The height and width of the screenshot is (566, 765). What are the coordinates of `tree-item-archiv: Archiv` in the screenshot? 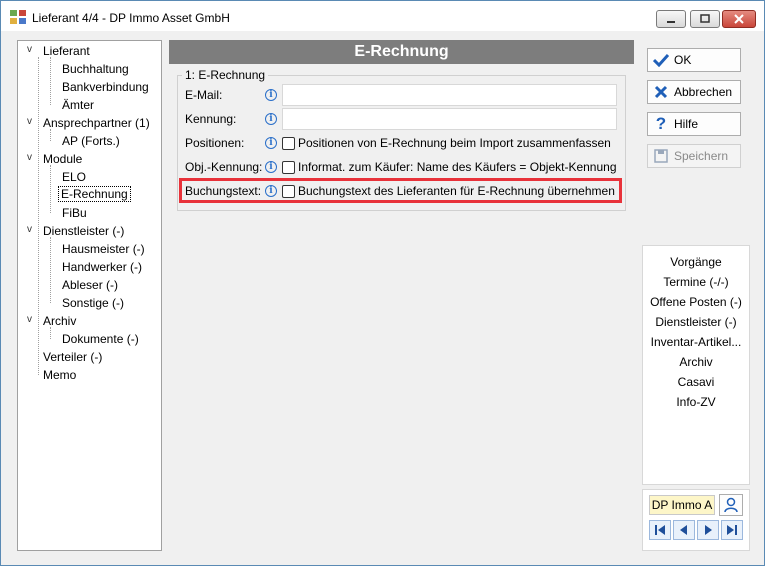 It's located at (59, 321).